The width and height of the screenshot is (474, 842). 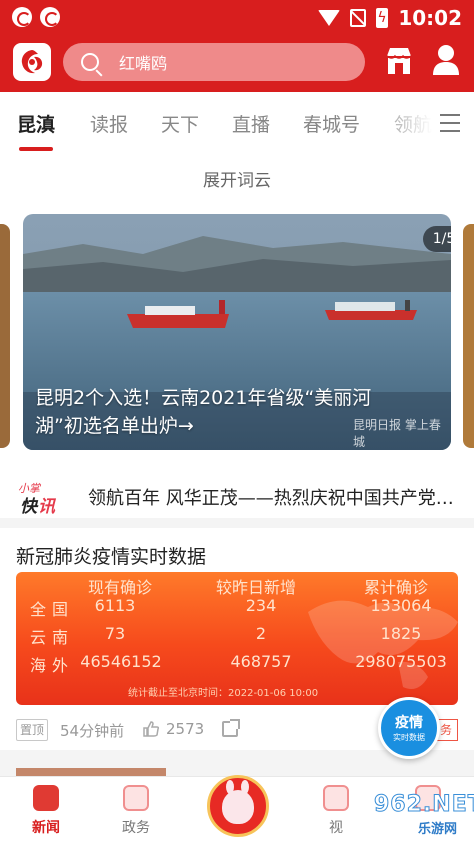 What do you see at coordinates (151, 729) in the screenshot?
I see `like-icon` at bounding box center [151, 729].